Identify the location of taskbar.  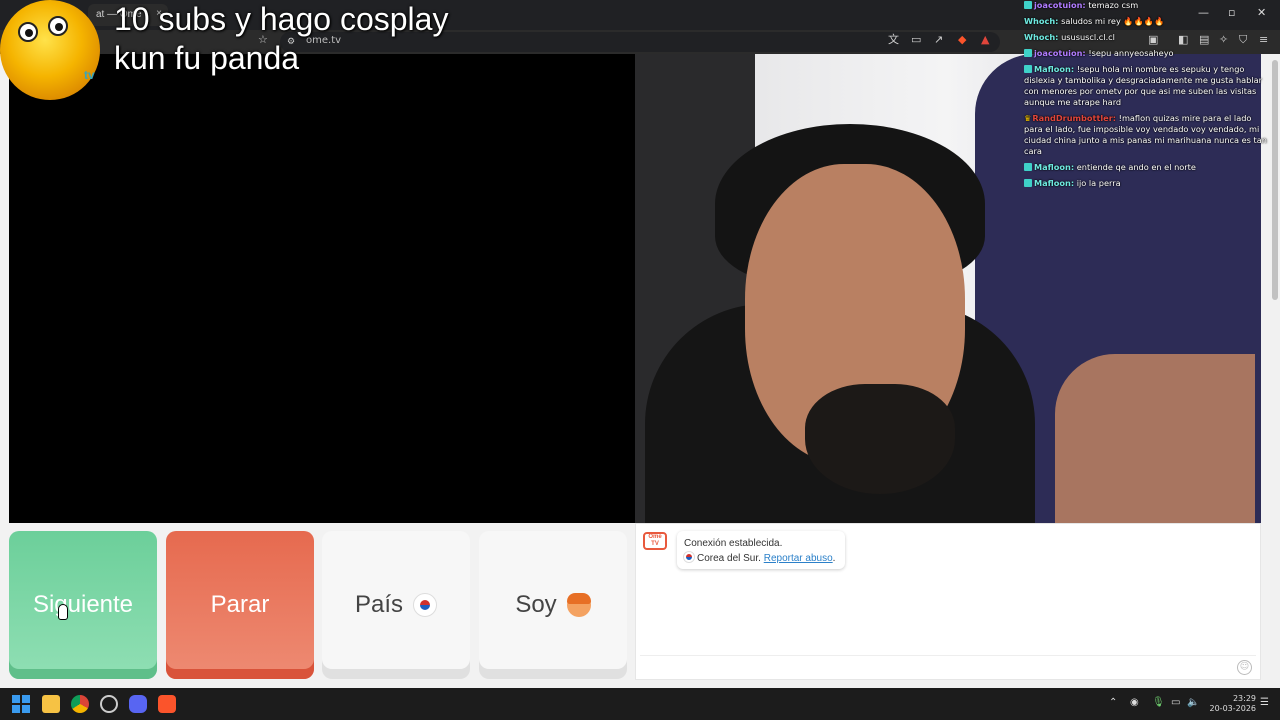
(640, 704).